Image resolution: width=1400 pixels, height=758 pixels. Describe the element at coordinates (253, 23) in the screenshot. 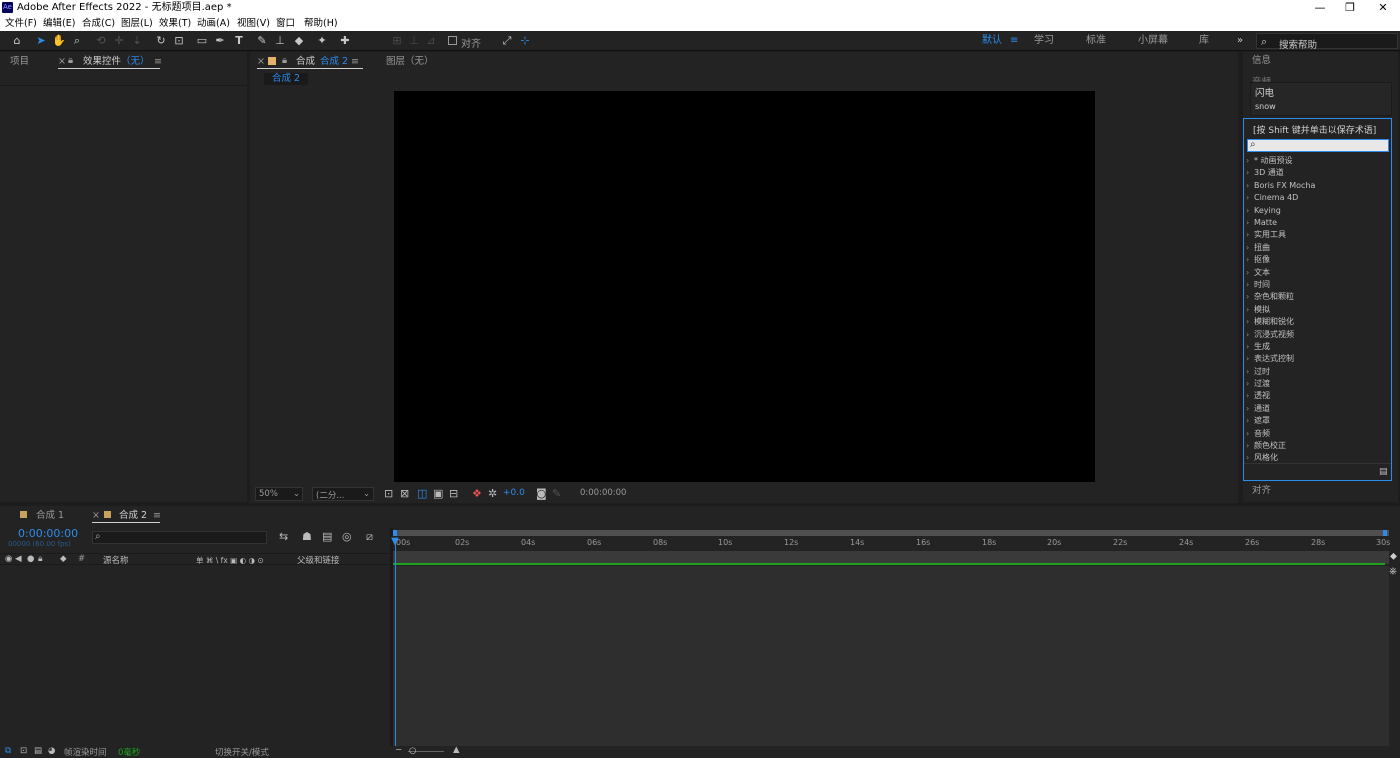

I see `menu-view: 视图(V)` at that location.